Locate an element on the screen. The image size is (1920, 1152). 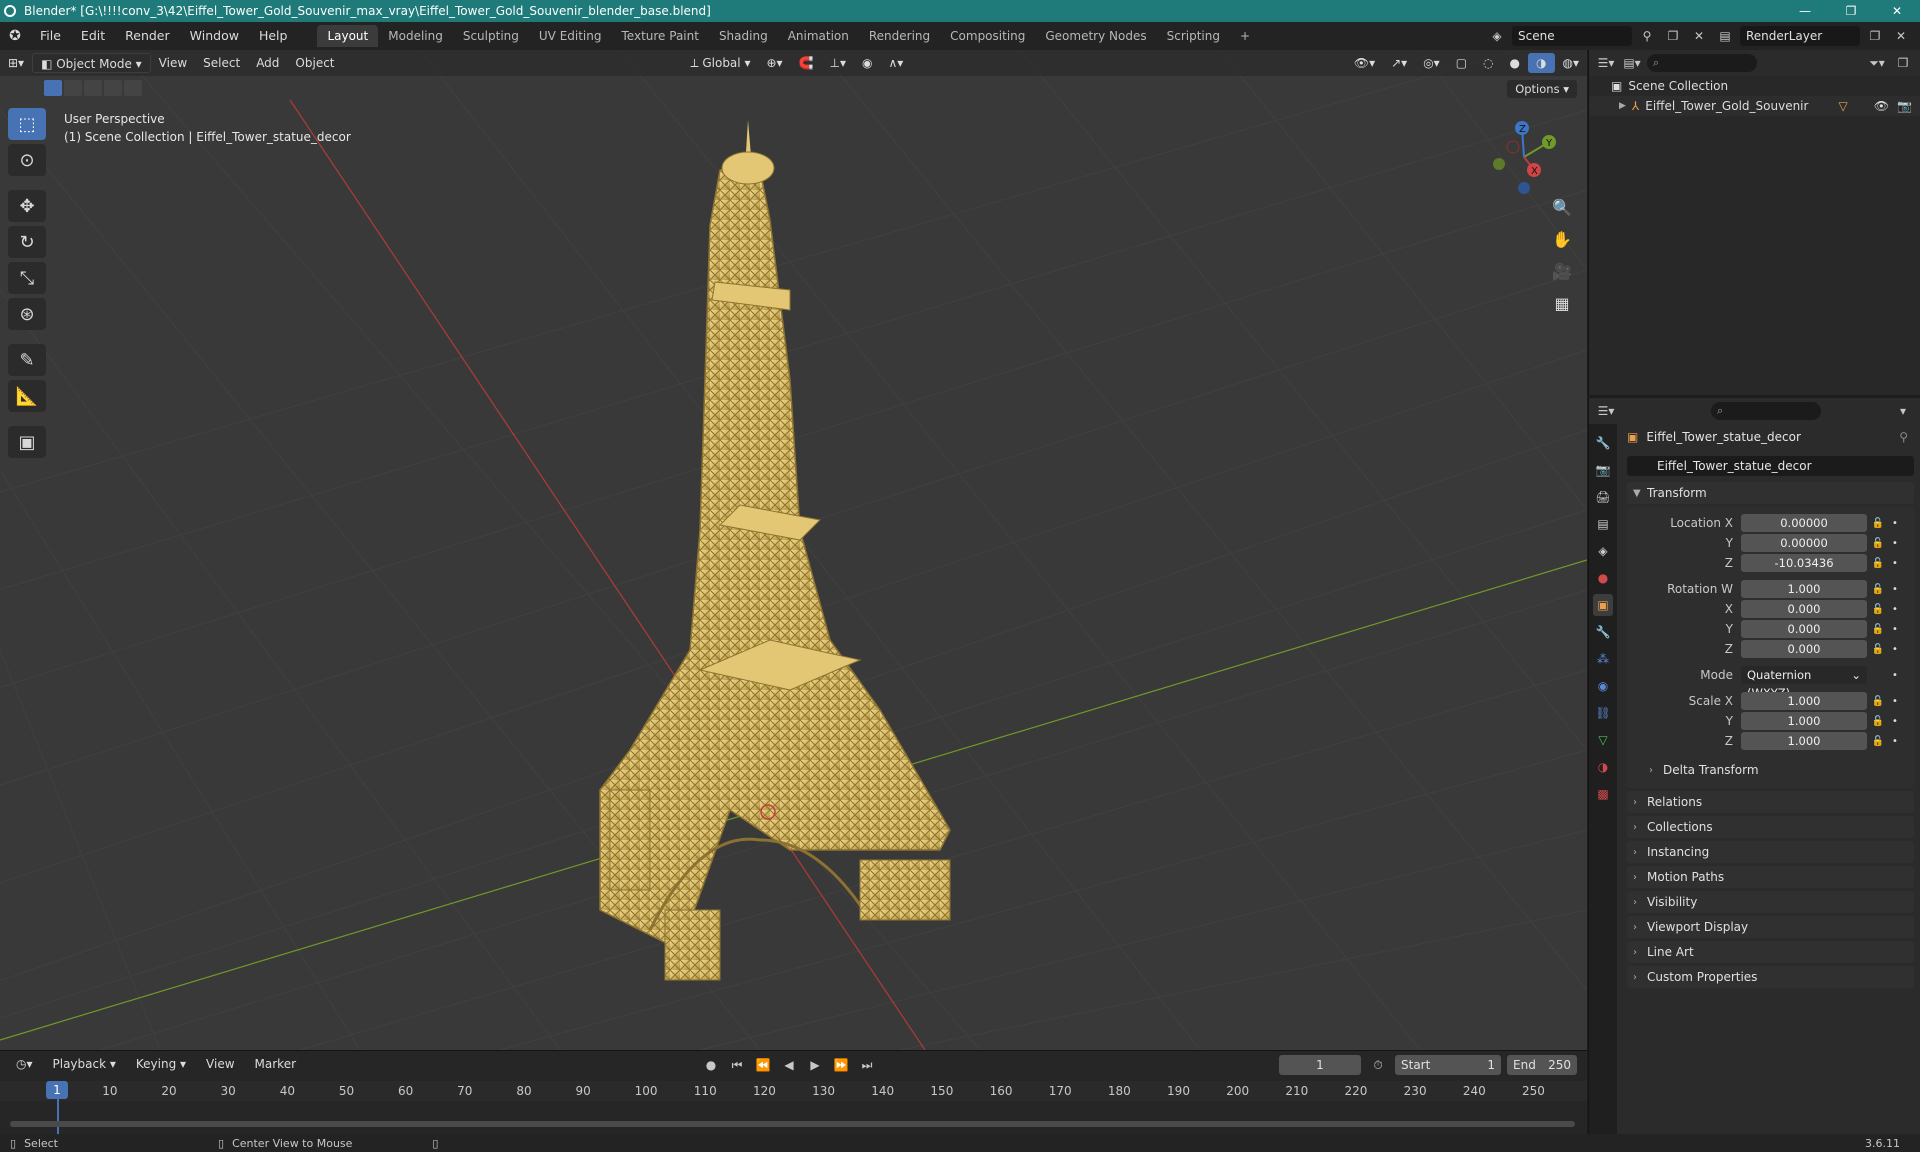
transform-section-header: ▼ Transform is located at coordinates (1770, 493).